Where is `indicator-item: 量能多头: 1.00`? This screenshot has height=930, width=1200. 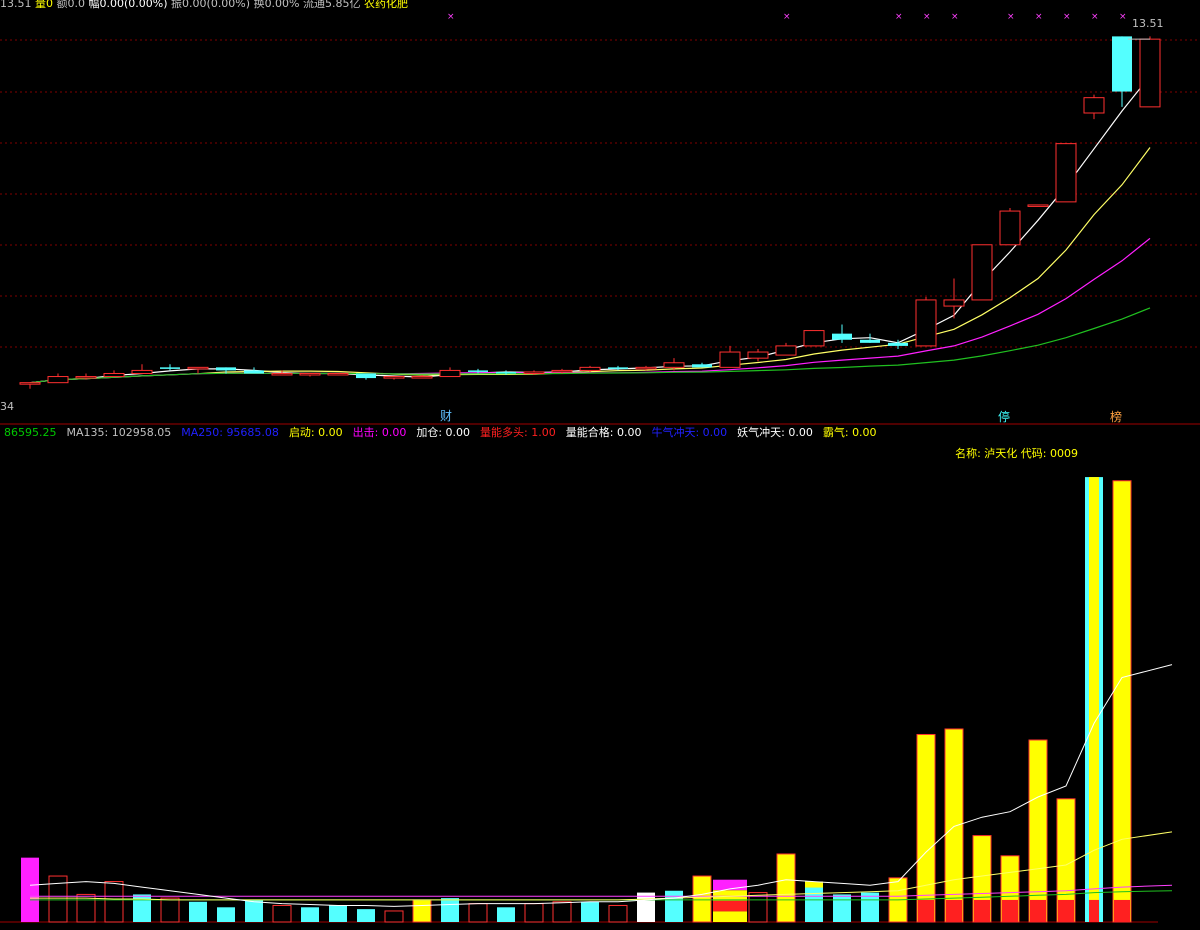 indicator-item: 量能多头: 1.00 is located at coordinates (518, 432).